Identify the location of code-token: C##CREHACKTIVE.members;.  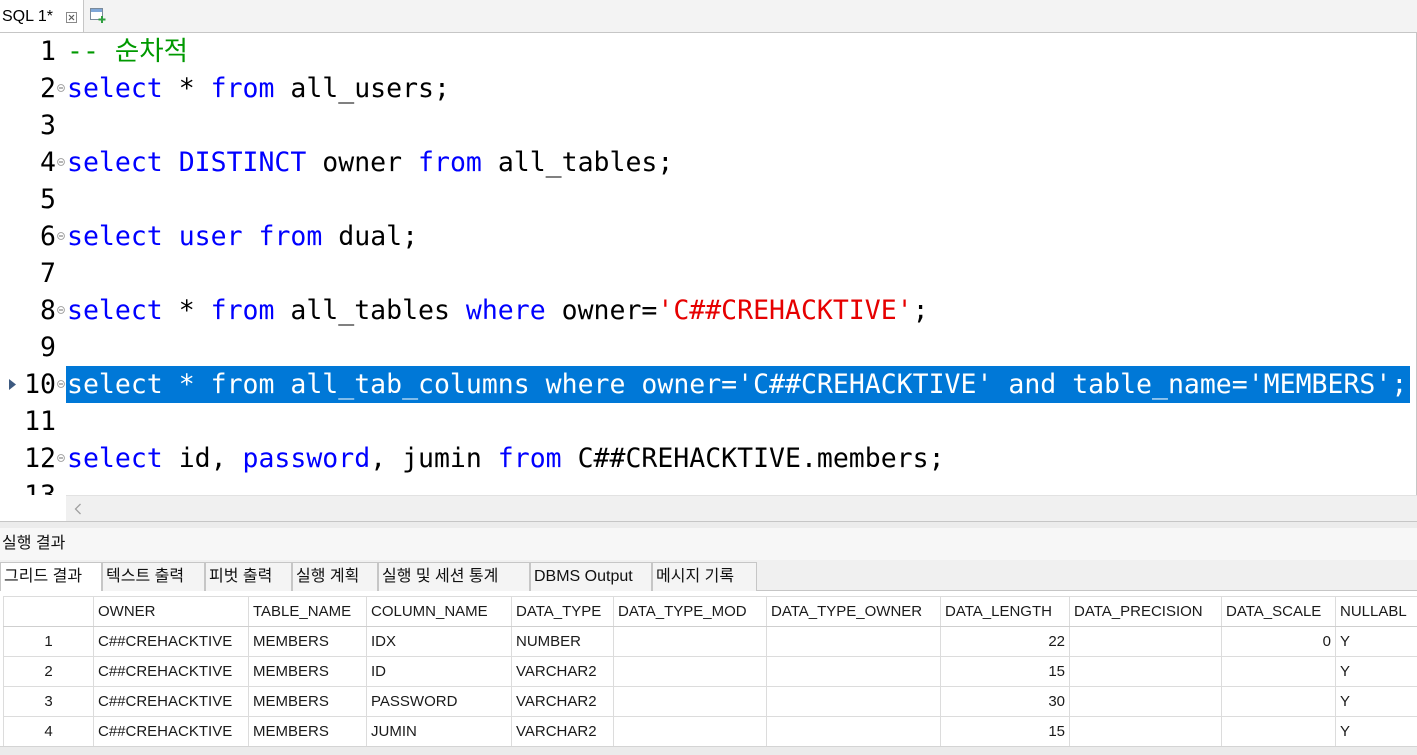
(753, 458).